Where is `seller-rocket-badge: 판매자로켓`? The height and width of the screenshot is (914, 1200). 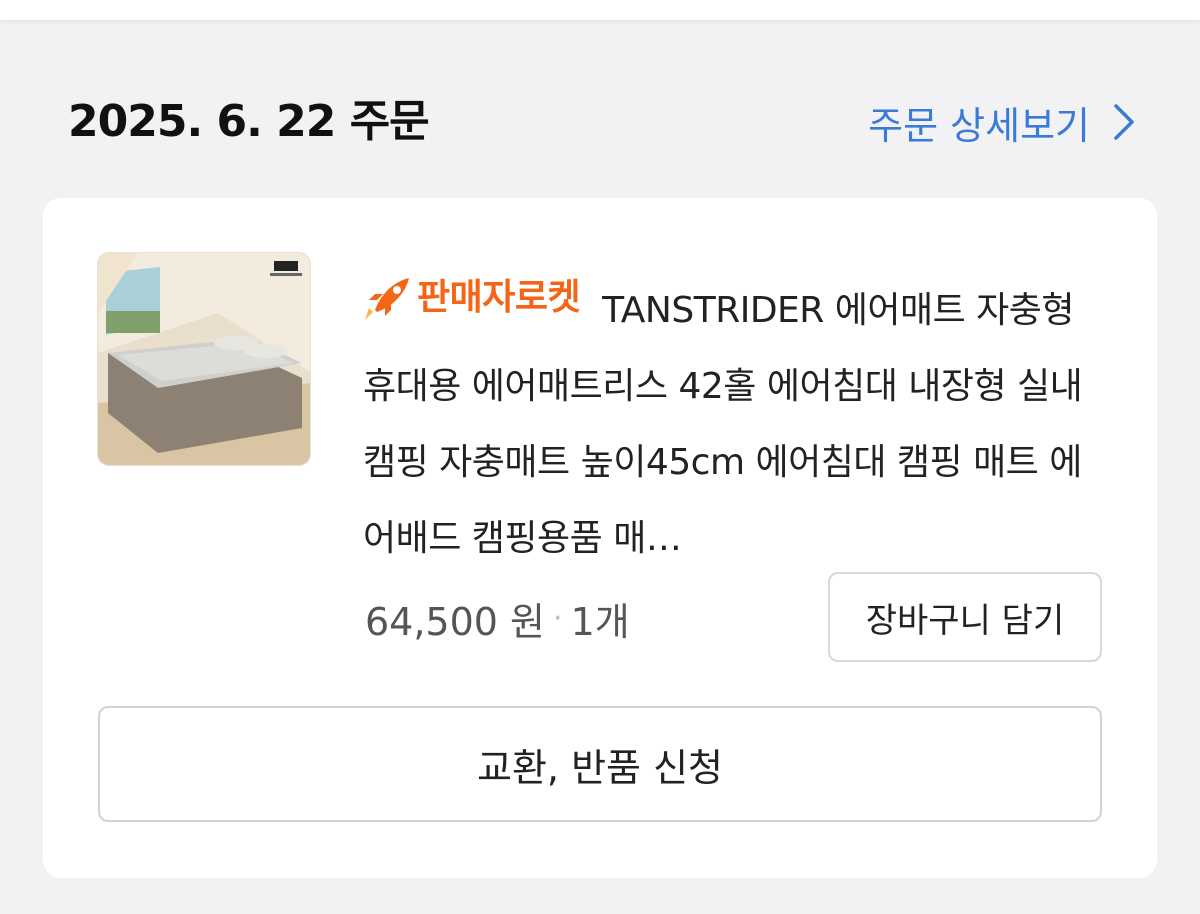 seller-rocket-badge: 판매자로켓 is located at coordinates (472, 298).